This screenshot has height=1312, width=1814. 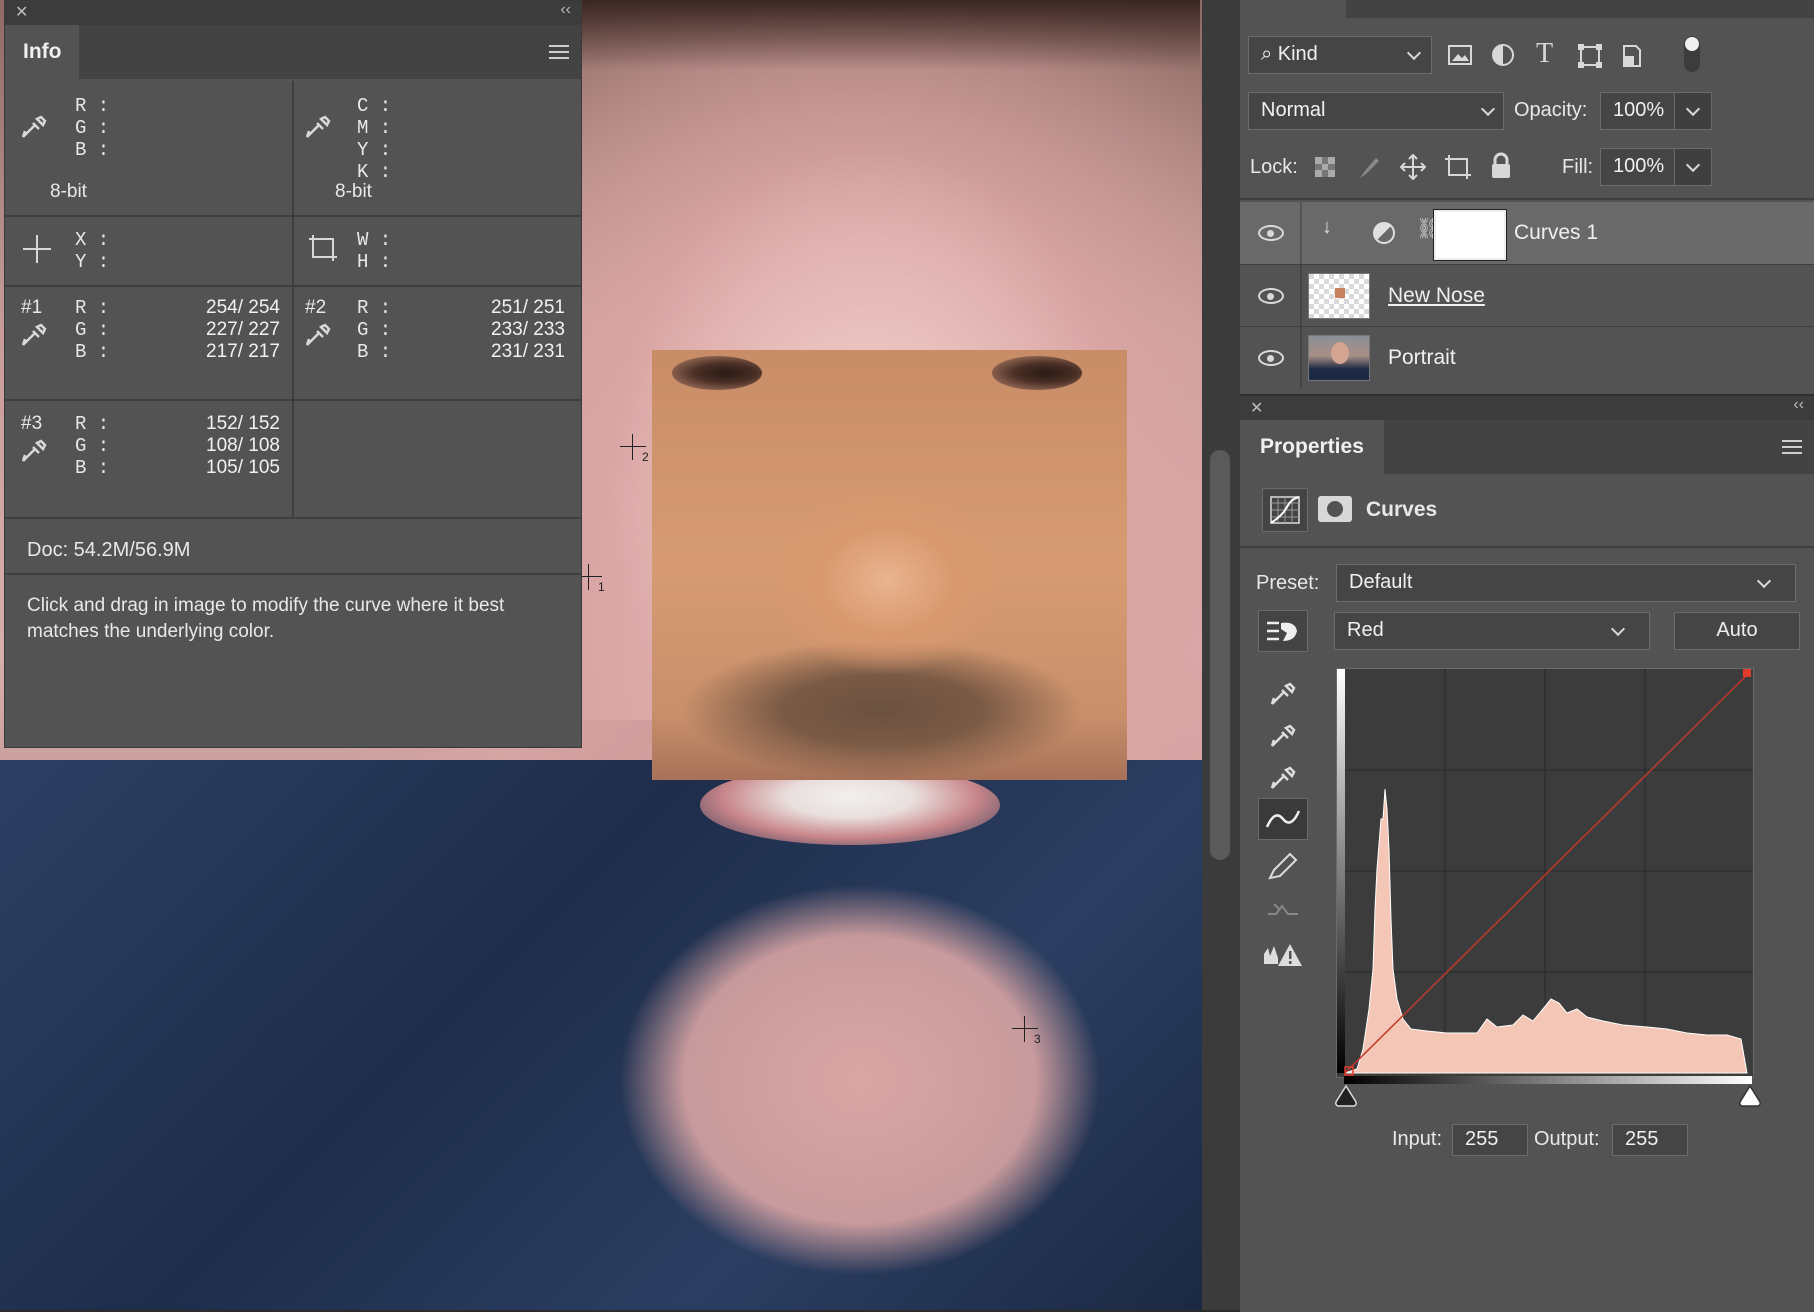 I want to click on layer-row-new-nose: New Nose, so click(x=1527, y=295).